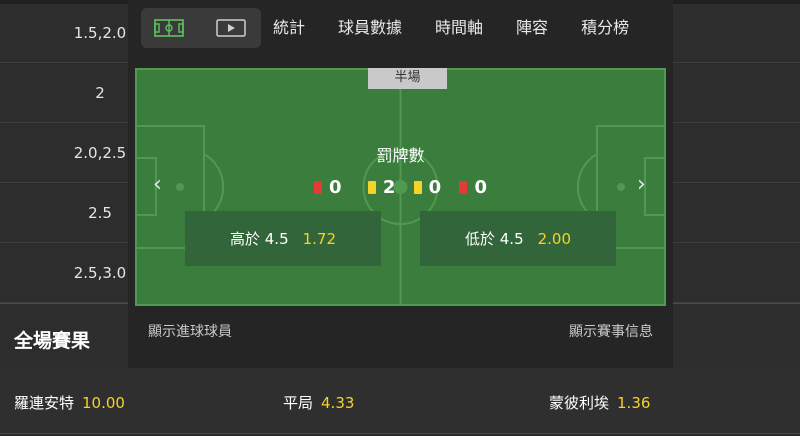 Image resolution: width=800 pixels, height=436 pixels. Describe the element at coordinates (298, 403) in the screenshot. I see `outcome-label: 平局` at that location.